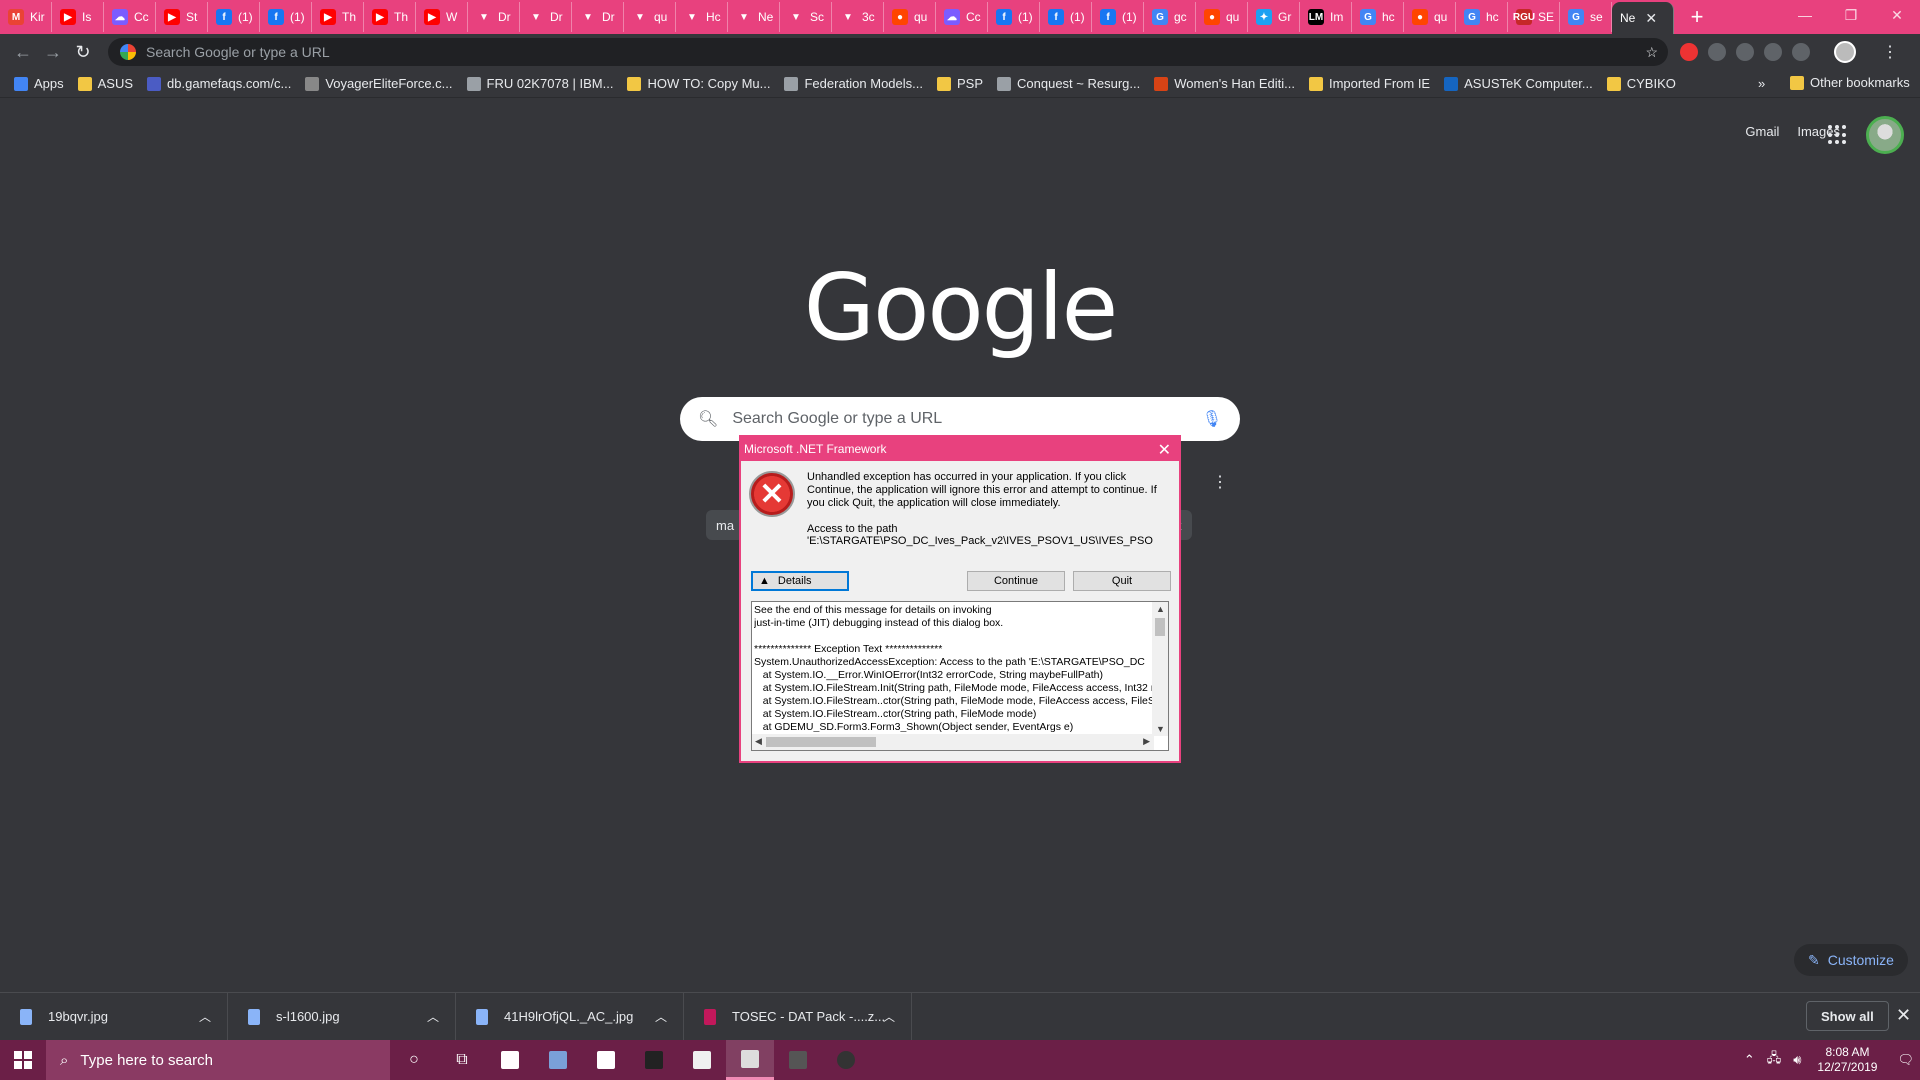 Image resolution: width=1920 pixels, height=1080 pixels. What do you see at coordinates (754, 17) in the screenshot?
I see `browser-tab: ▼ Ne` at bounding box center [754, 17].